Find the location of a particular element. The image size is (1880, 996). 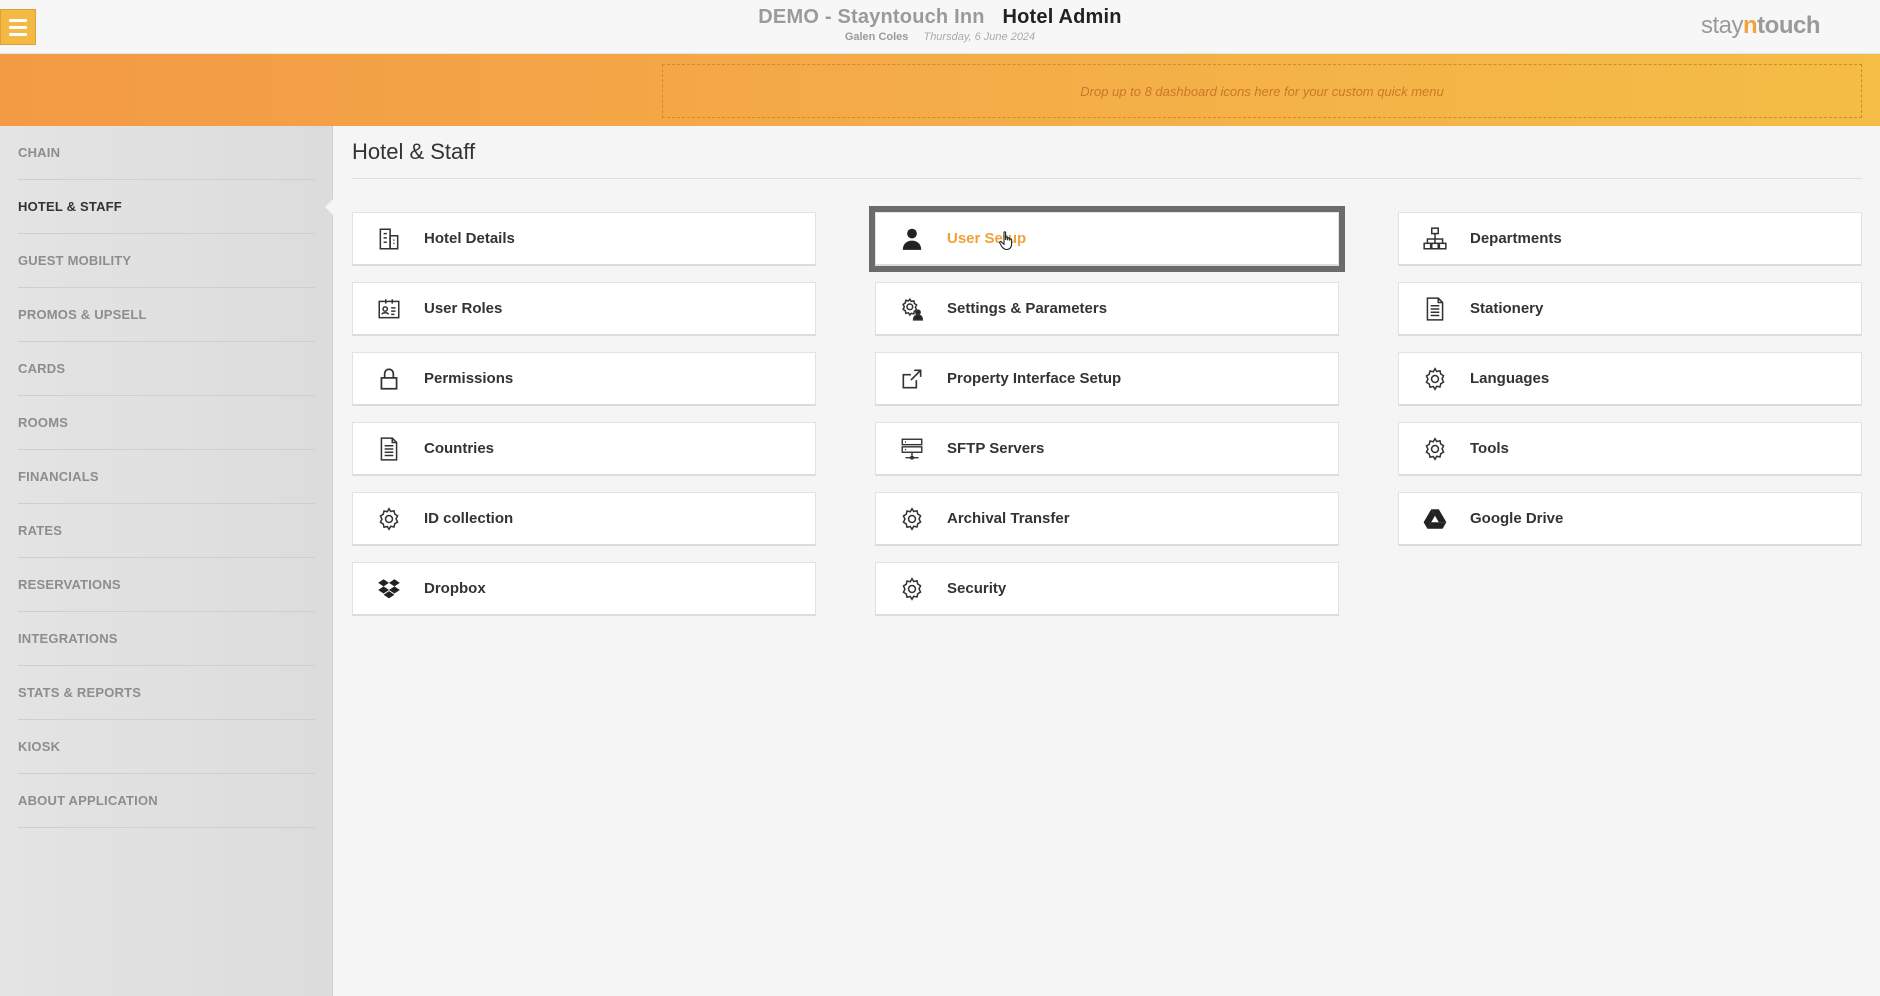

tile-id-collection: ID collection is located at coordinates (584, 519).